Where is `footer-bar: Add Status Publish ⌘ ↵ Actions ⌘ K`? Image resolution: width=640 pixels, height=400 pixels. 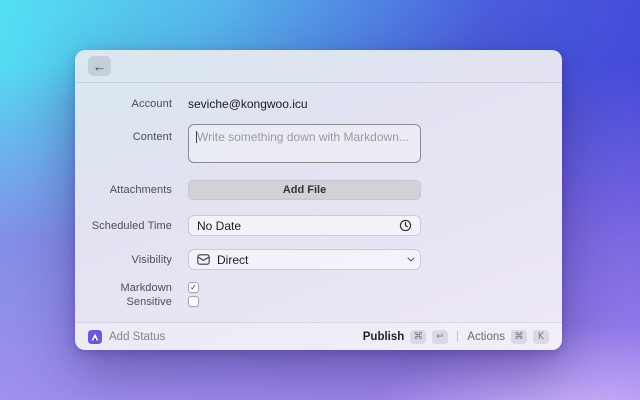
footer-bar: Add Status Publish ⌘ ↵ Actions ⌘ K is located at coordinates (318, 336).